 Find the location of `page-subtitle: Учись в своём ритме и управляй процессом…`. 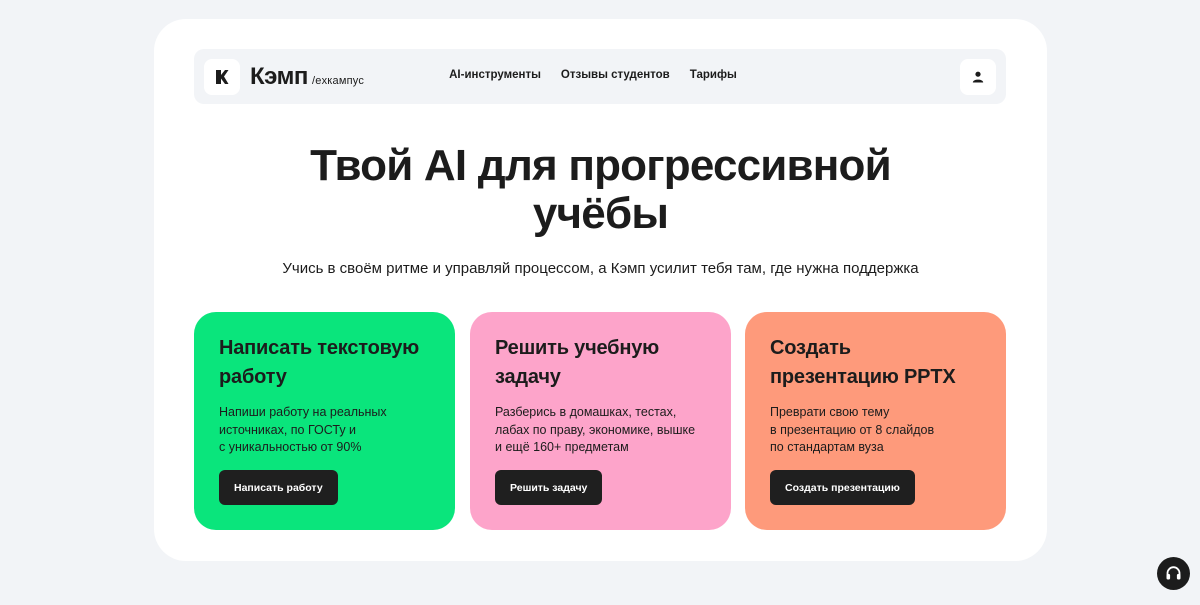

page-subtitle: Учись в своём ритме и управляй процессом… is located at coordinates (600, 268).